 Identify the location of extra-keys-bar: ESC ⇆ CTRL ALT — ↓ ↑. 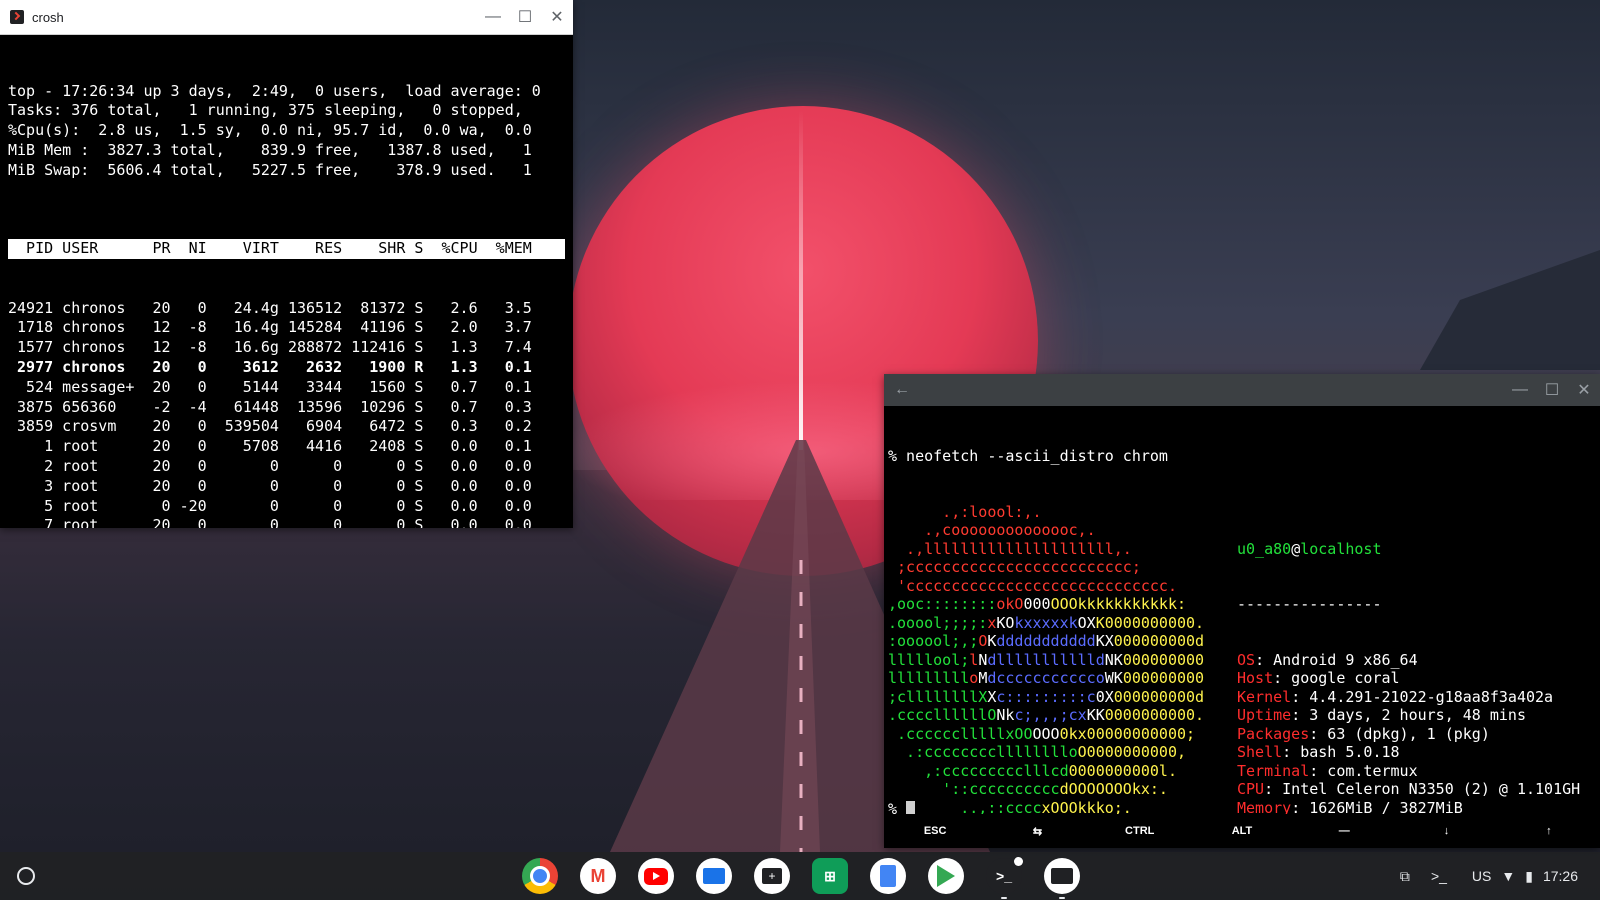
(1242, 831).